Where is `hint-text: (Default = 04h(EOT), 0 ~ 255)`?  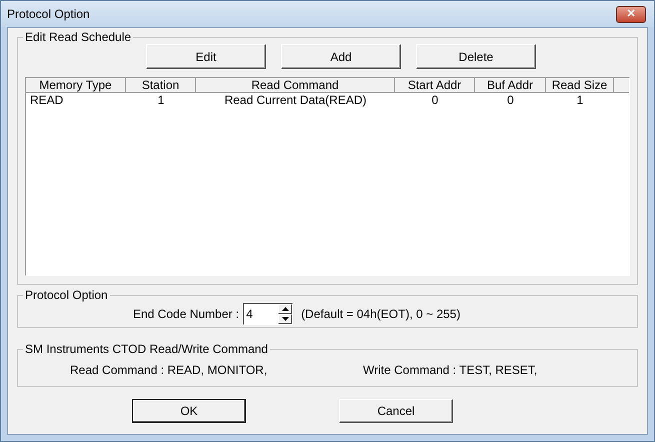
hint-text: (Default = 04h(EOT), 0 ~ 255) is located at coordinates (380, 314).